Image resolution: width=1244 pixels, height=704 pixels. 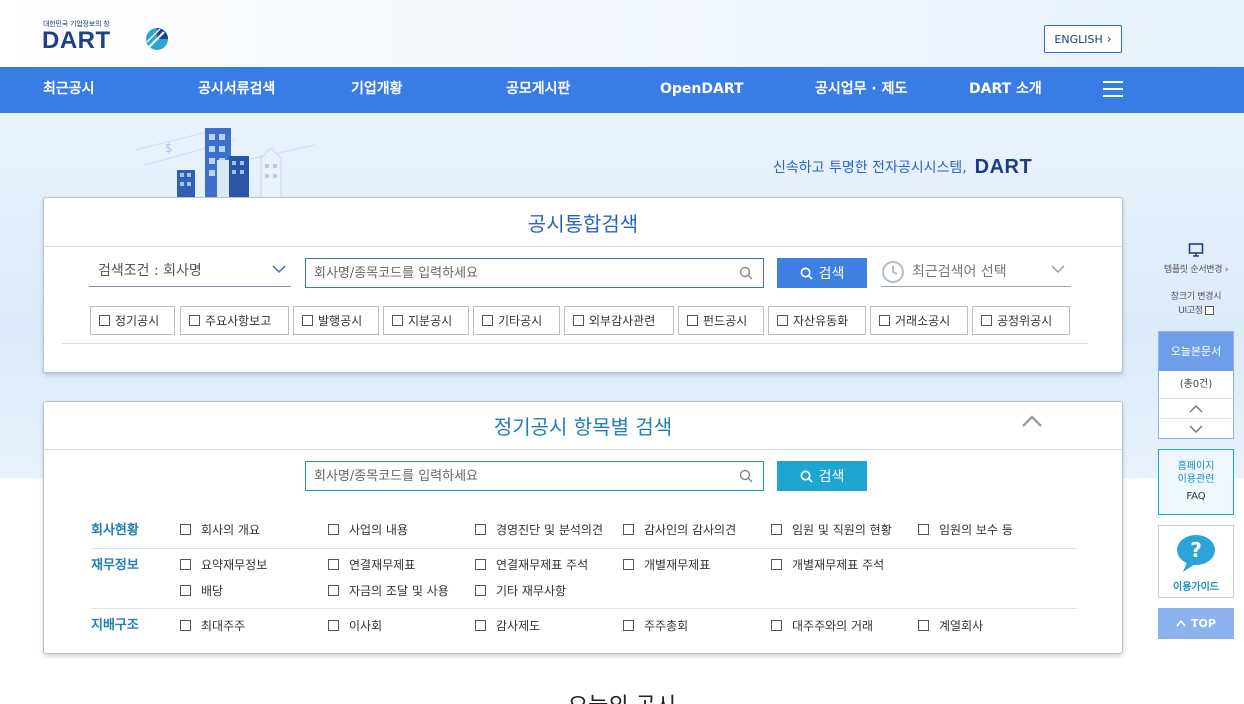 I want to click on periodic-search-input, so click(x=534, y=476).